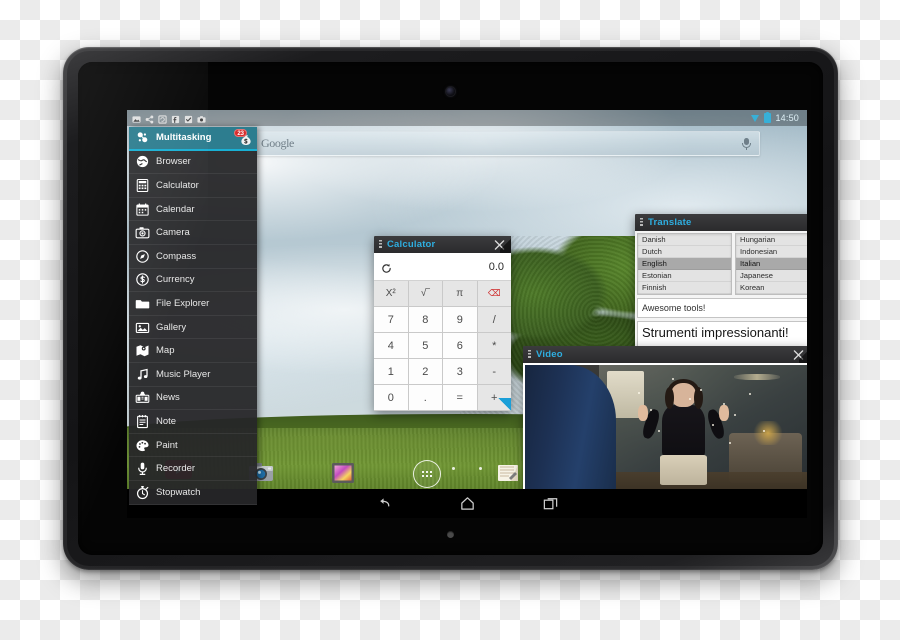 The width and height of the screenshot is (900, 640). What do you see at coordinates (494, 293) in the screenshot?
I see `calculator-key-backspace: ⌫` at bounding box center [494, 293].